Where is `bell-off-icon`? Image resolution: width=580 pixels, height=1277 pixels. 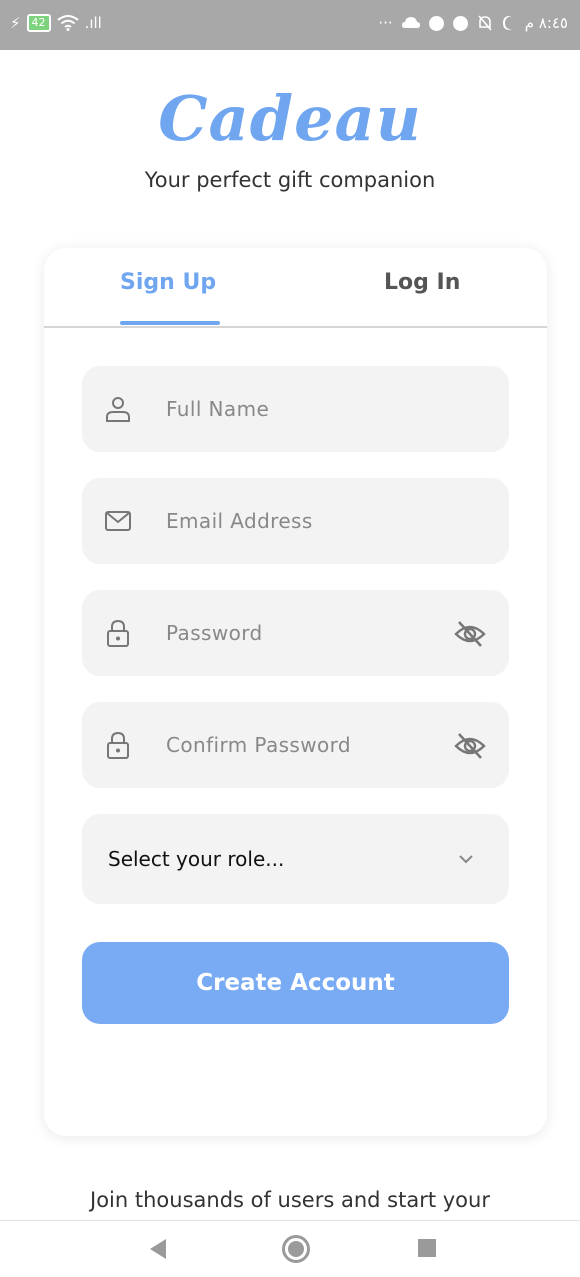
bell-off-icon is located at coordinates (485, 23).